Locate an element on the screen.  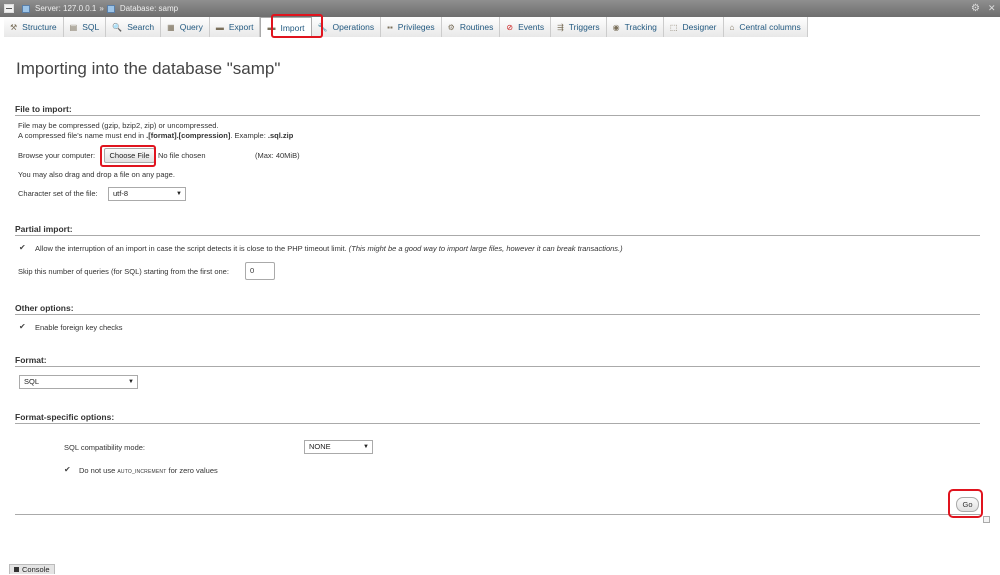
charset-select: utf-8 ▼ is located at coordinates (147, 194).